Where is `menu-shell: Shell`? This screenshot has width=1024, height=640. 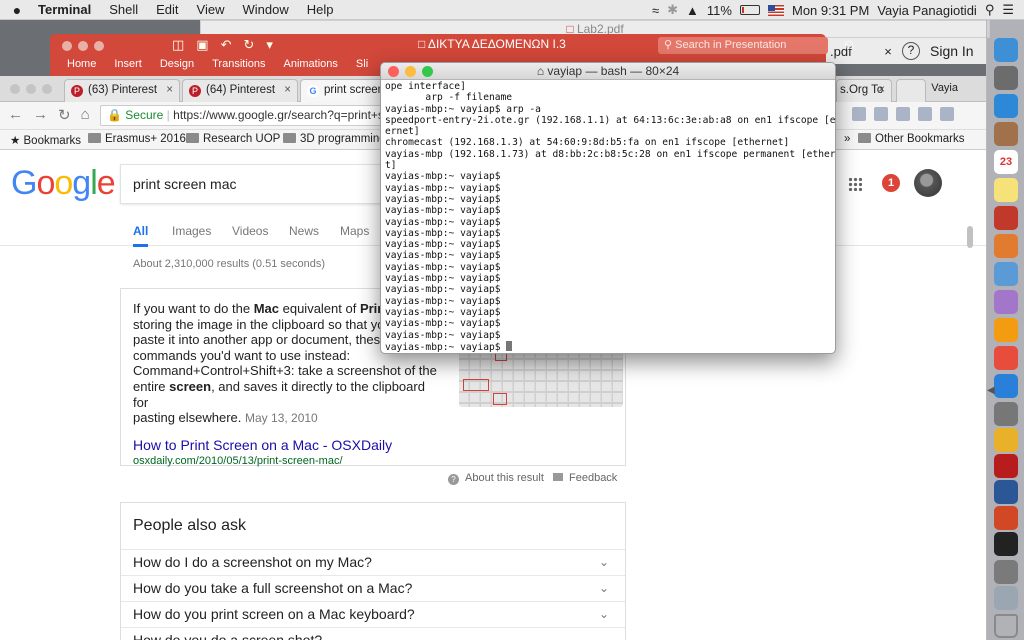
menu-shell: Shell is located at coordinates (123, 9).